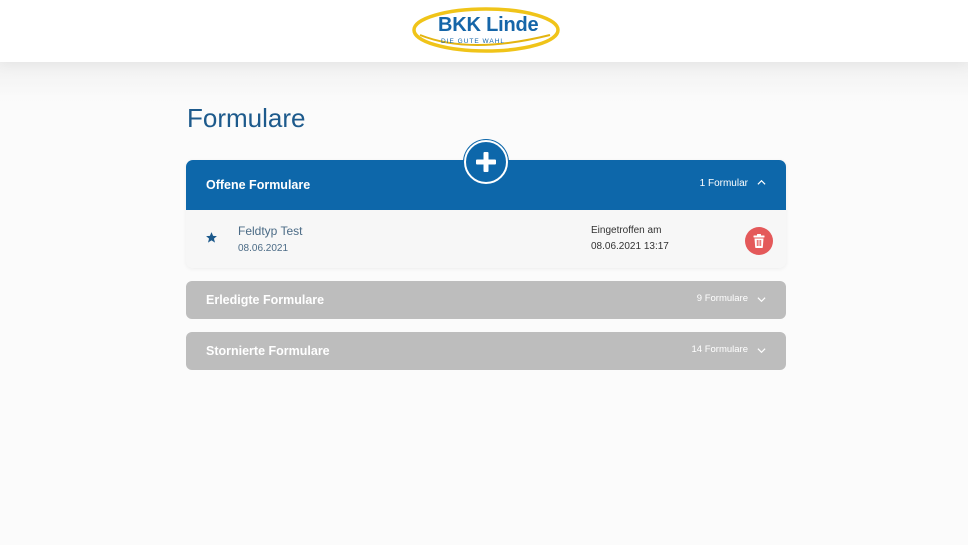 The height and width of the screenshot is (545, 968). I want to click on page-title: Formulare, so click(246, 118).